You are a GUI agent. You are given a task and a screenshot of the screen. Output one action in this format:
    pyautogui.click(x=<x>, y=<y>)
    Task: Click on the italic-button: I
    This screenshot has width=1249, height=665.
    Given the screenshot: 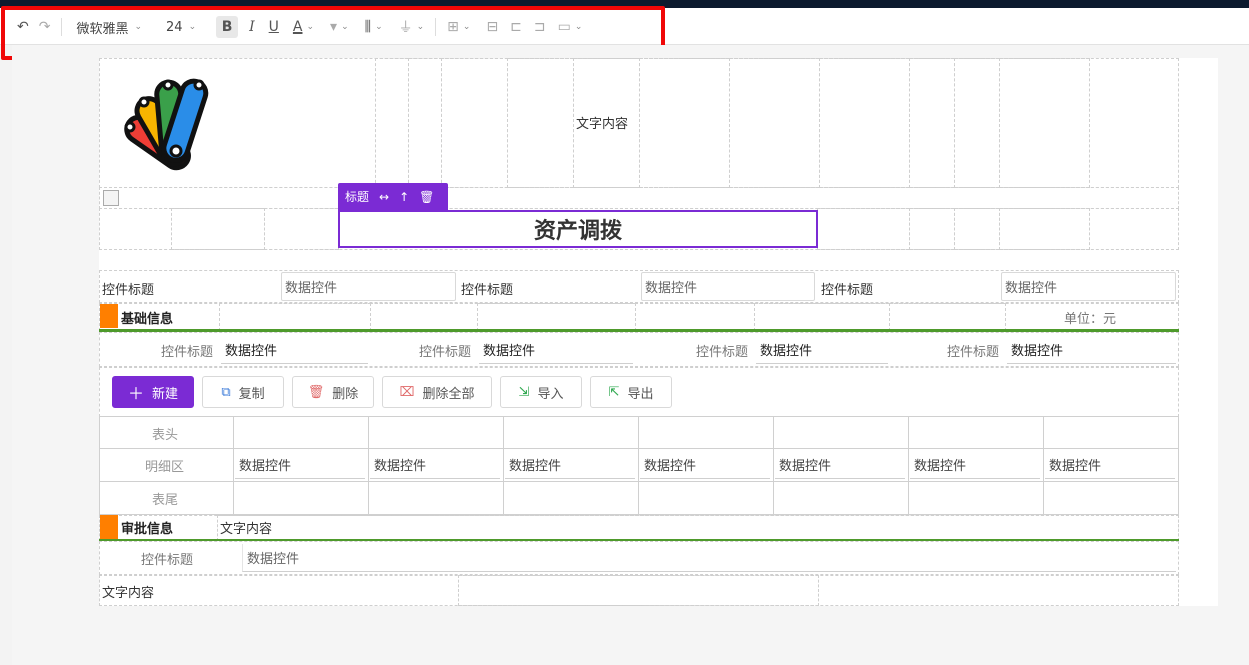 What is the action you would take?
    pyautogui.click(x=252, y=27)
    